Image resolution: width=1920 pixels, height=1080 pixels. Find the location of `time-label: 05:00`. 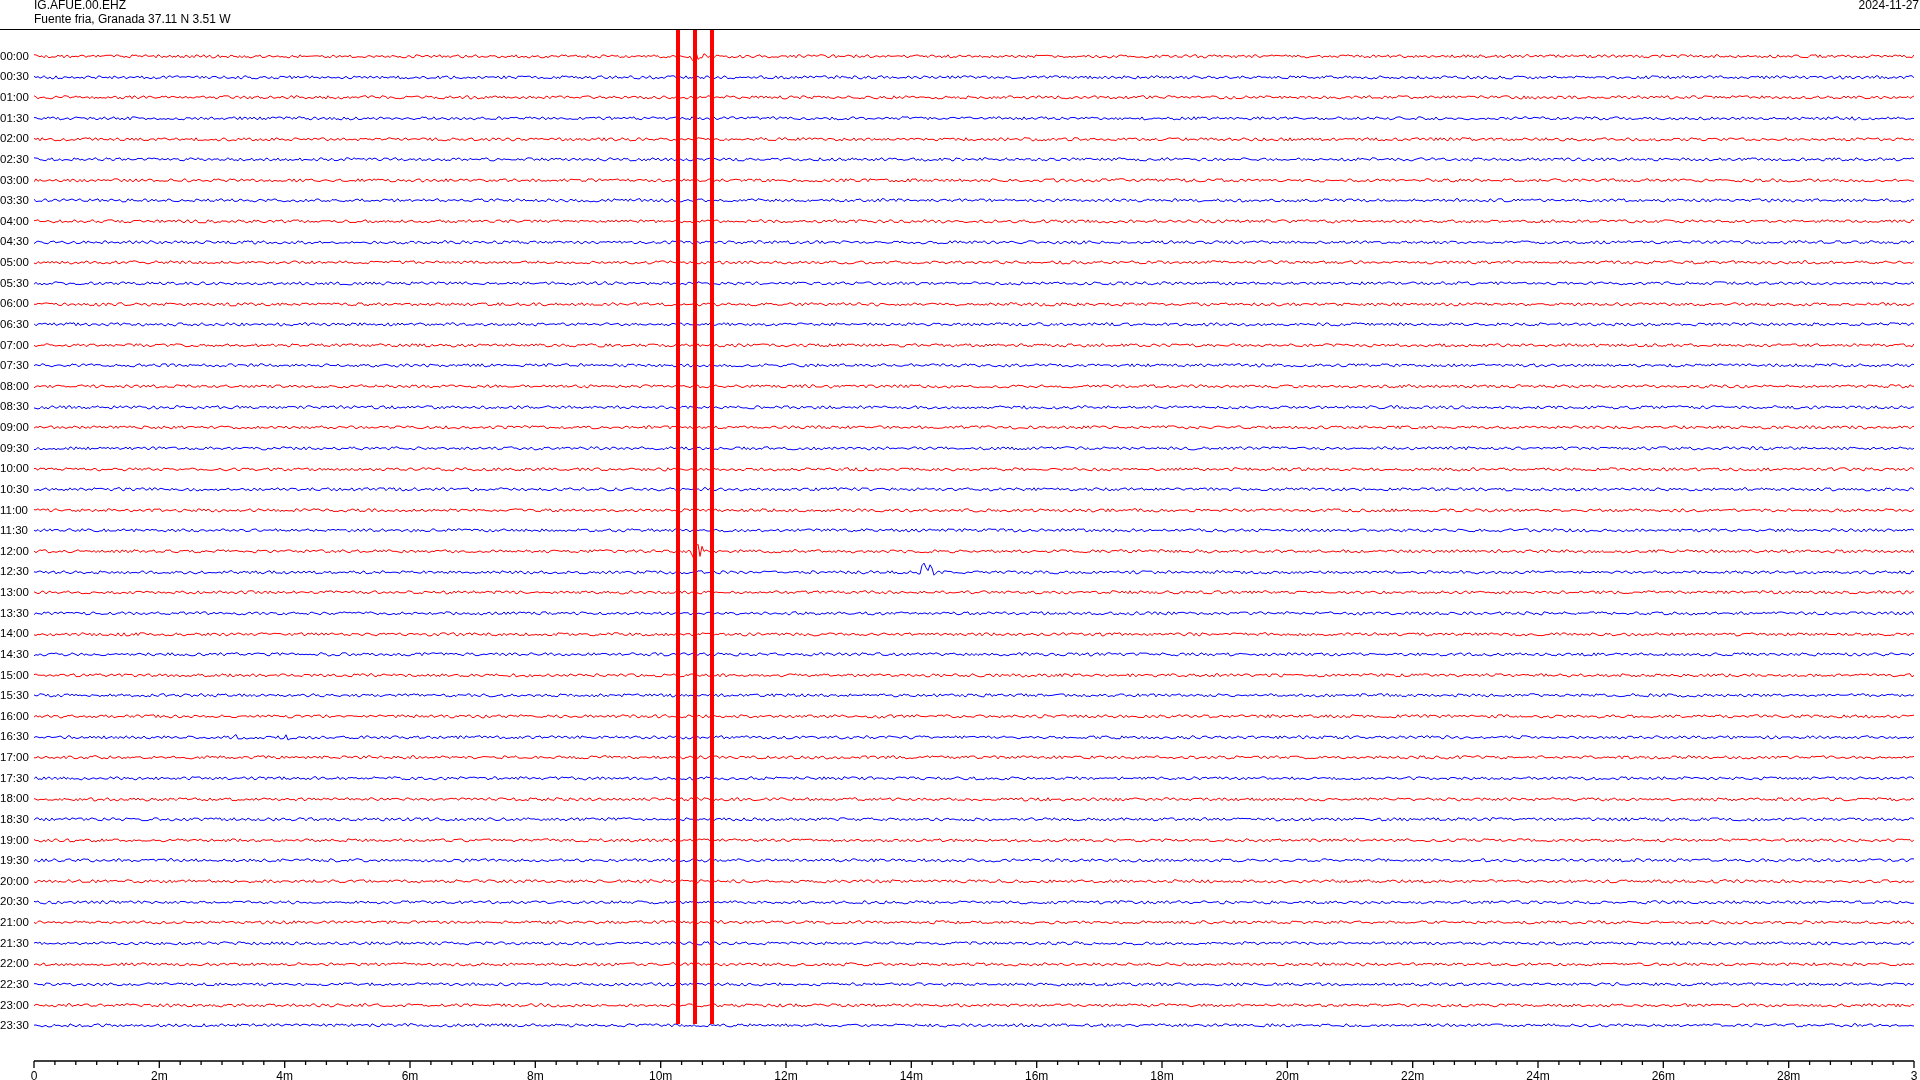

time-label: 05:00 is located at coordinates (15, 263).